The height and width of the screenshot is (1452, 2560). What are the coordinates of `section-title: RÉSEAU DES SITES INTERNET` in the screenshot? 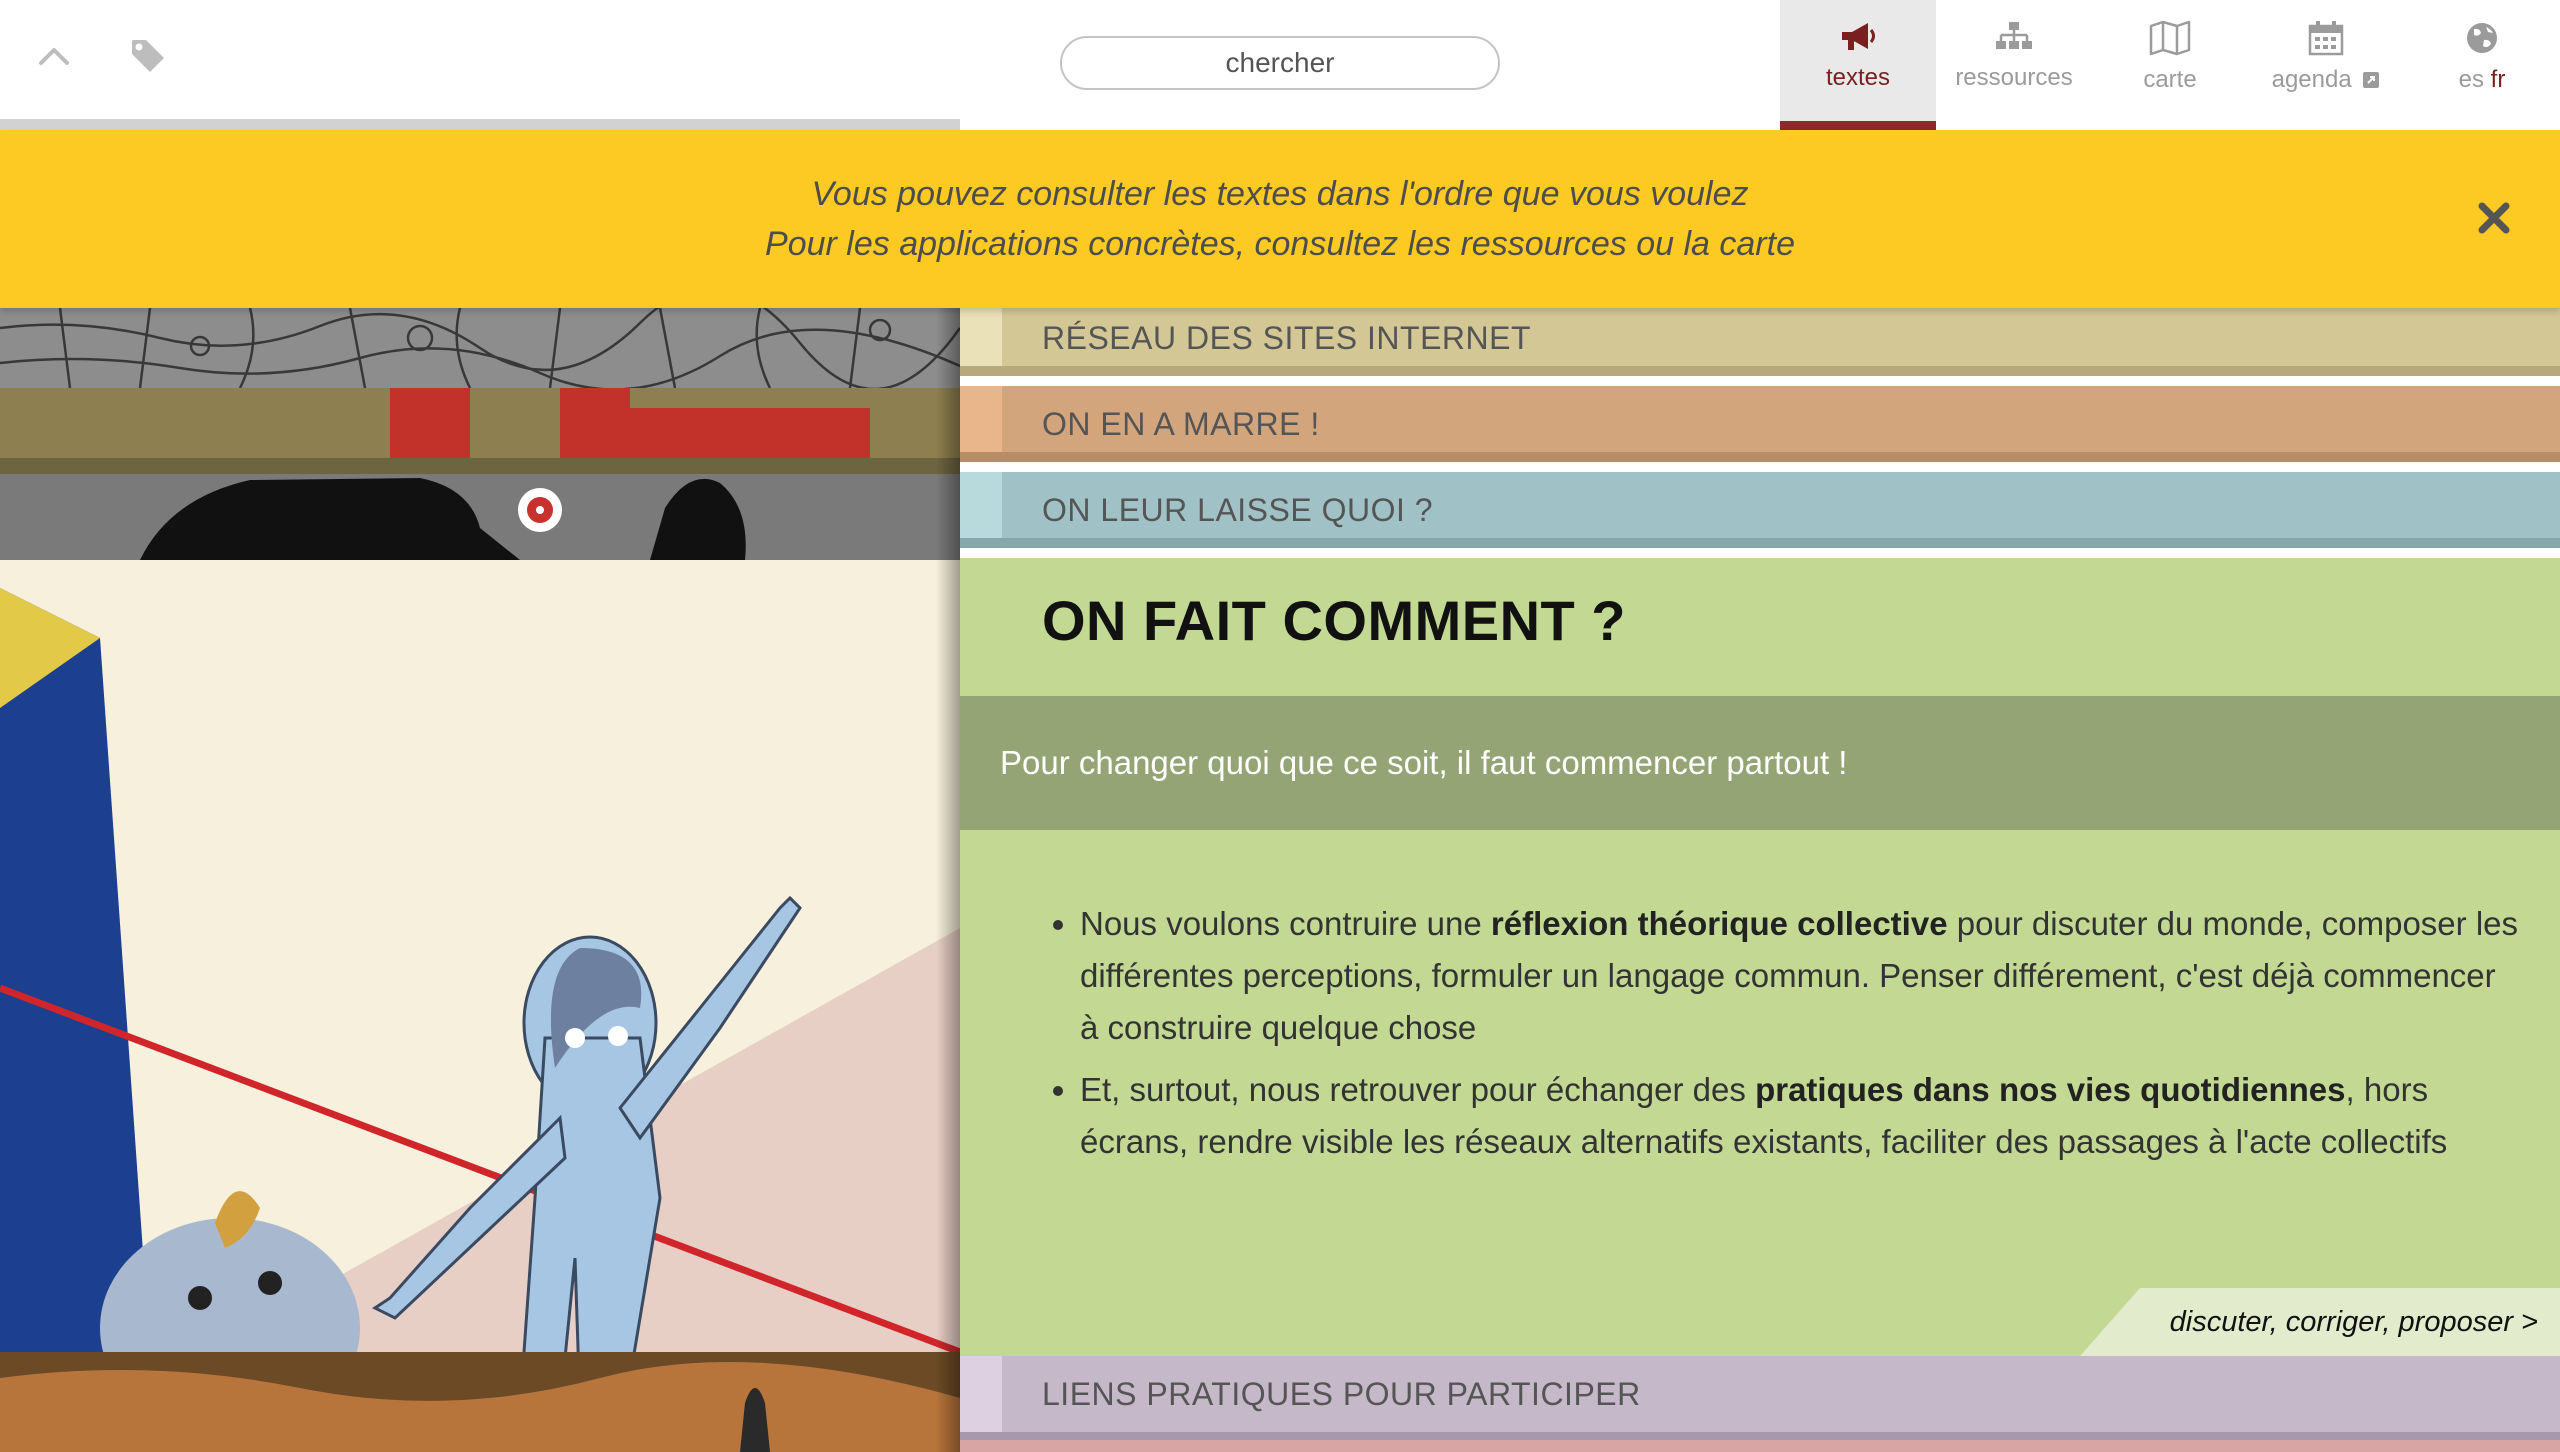 It's located at (1287, 338).